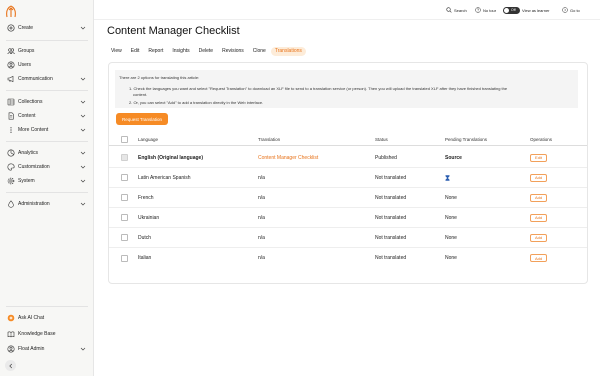 This screenshot has width=600, height=376. I want to click on table-row: Dutch n/a Not translated None Add, so click(348, 238).